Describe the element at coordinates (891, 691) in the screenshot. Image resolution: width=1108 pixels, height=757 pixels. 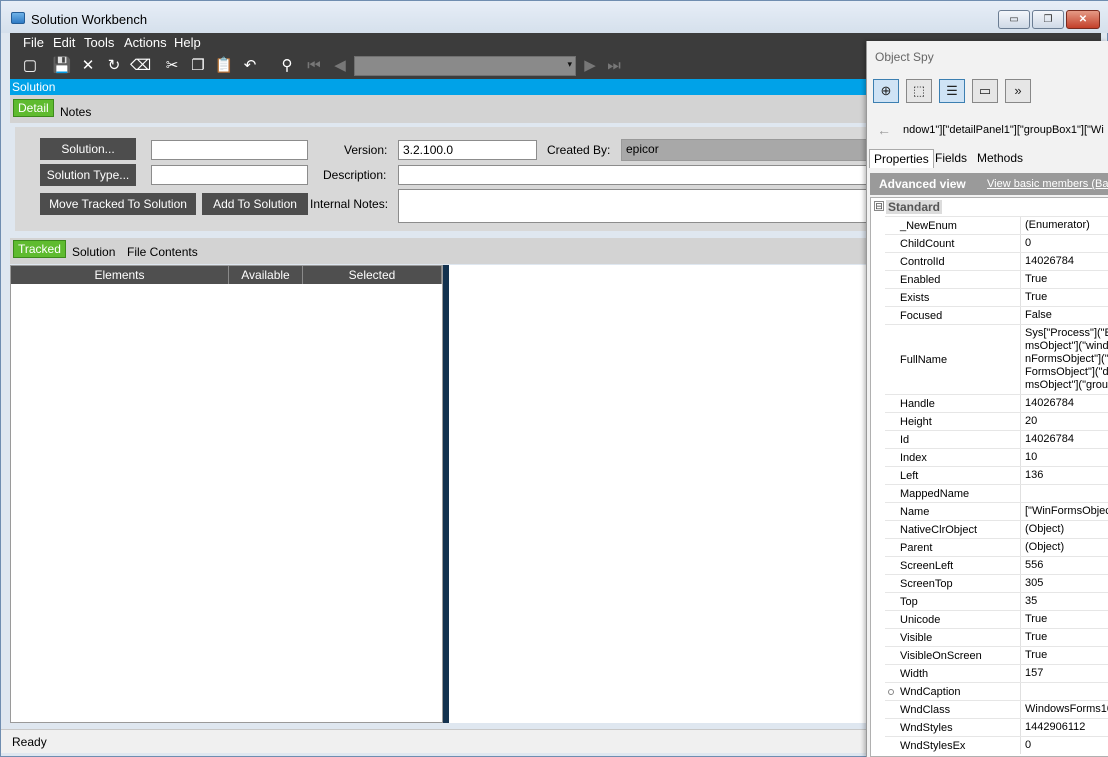
I see `expand-dot-icon` at that location.